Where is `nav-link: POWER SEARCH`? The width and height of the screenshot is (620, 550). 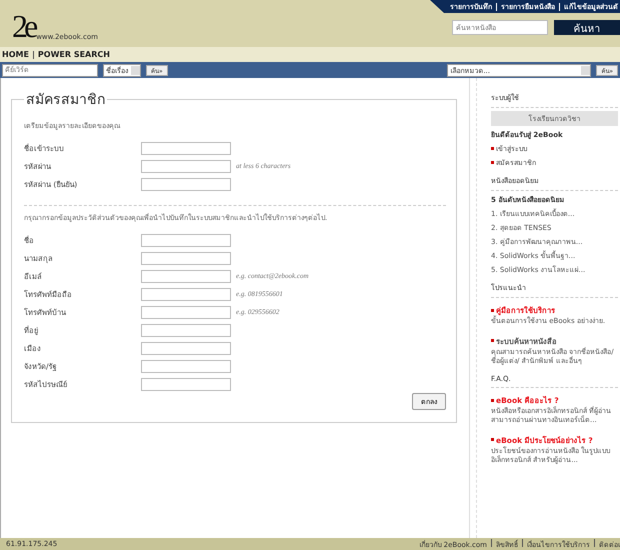 nav-link: POWER SEARCH is located at coordinates (74, 54).